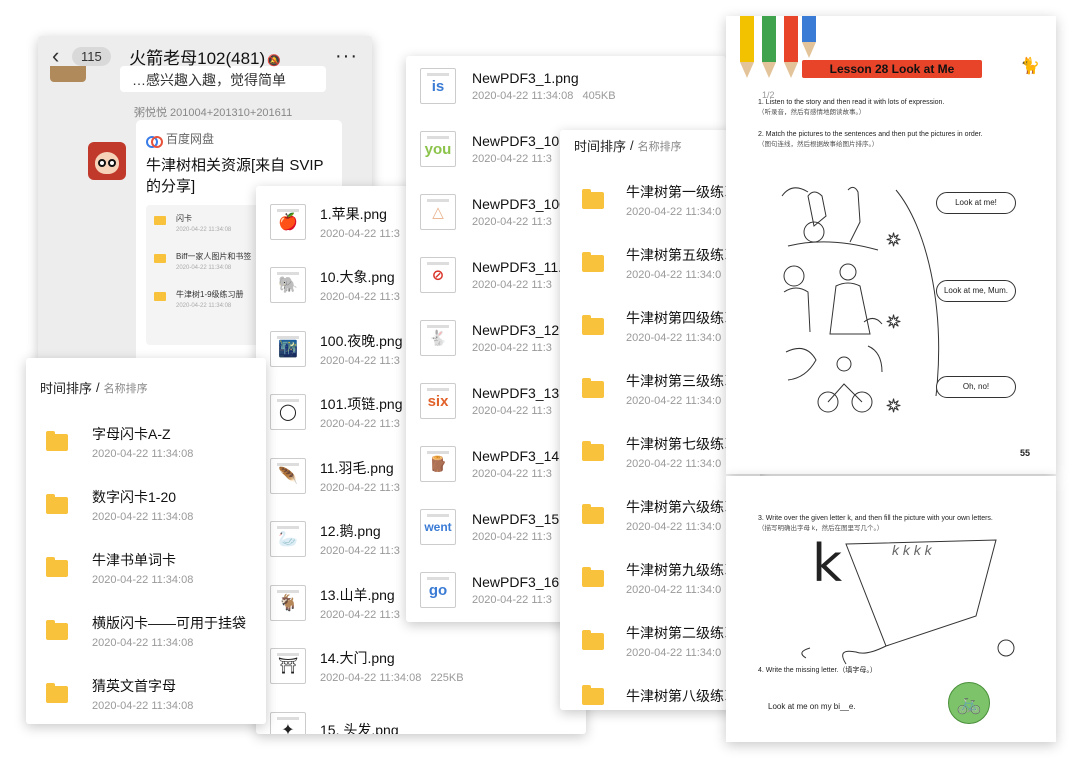 This screenshot has height=763, width=1080. What do you see at coordinates (495, 338) in the screenshot?
I see `file-row: 🐇 NewPDF3_12.p 2020-04-22 11:3` at bounding box center [495, 338].